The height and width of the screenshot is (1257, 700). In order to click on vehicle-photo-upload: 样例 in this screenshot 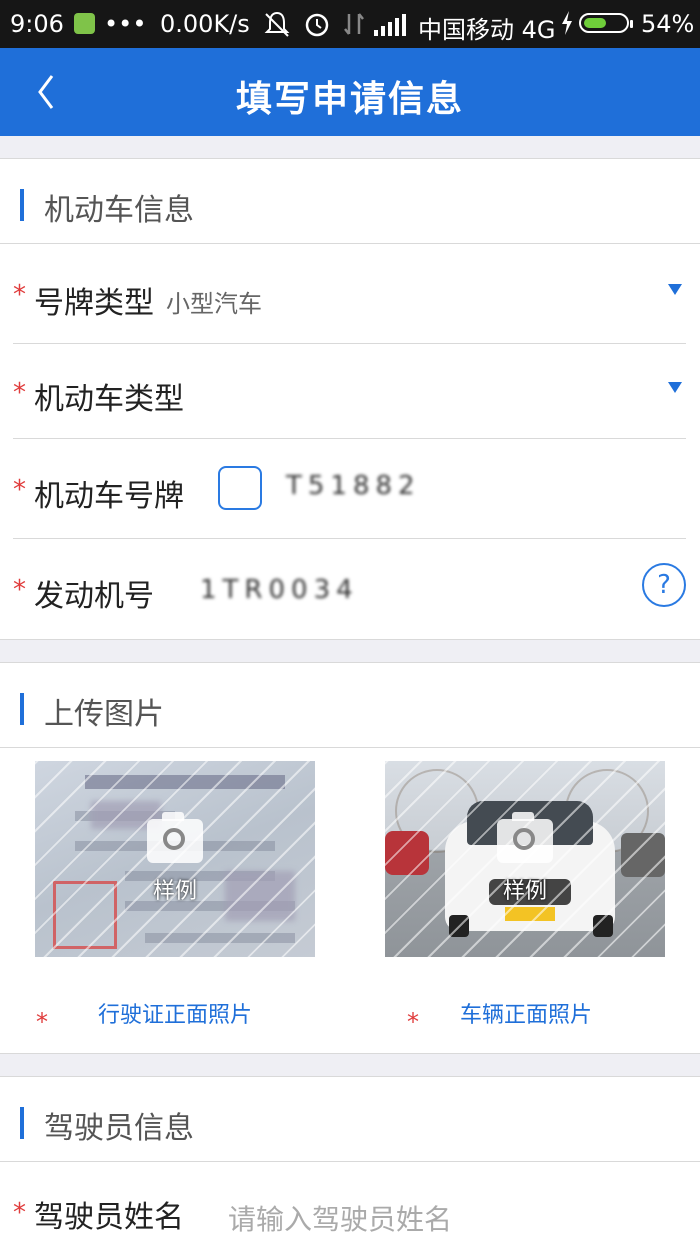, I will do `click(525, 859)`.